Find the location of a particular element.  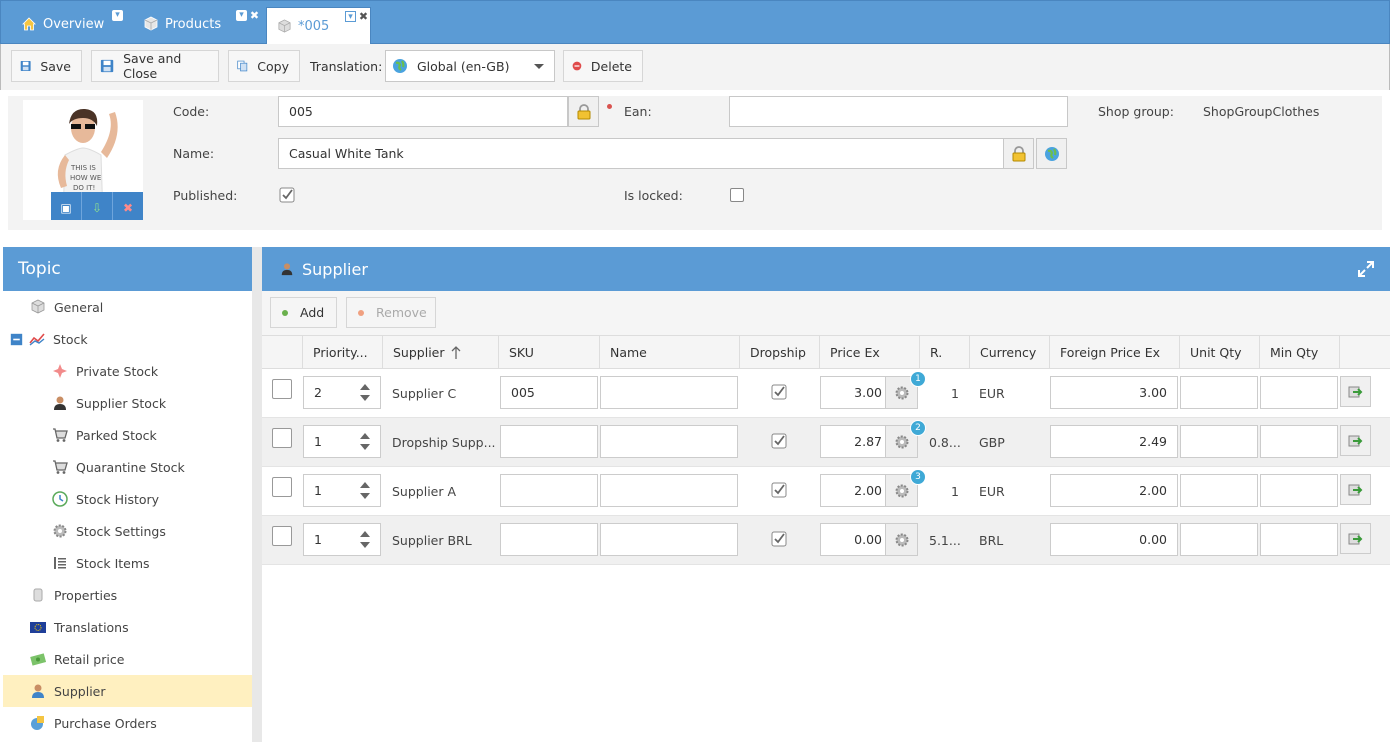

table-row: 1 Supplier A 2.00 3 1 EUR 2.00 is located at coordinates (826, 491).